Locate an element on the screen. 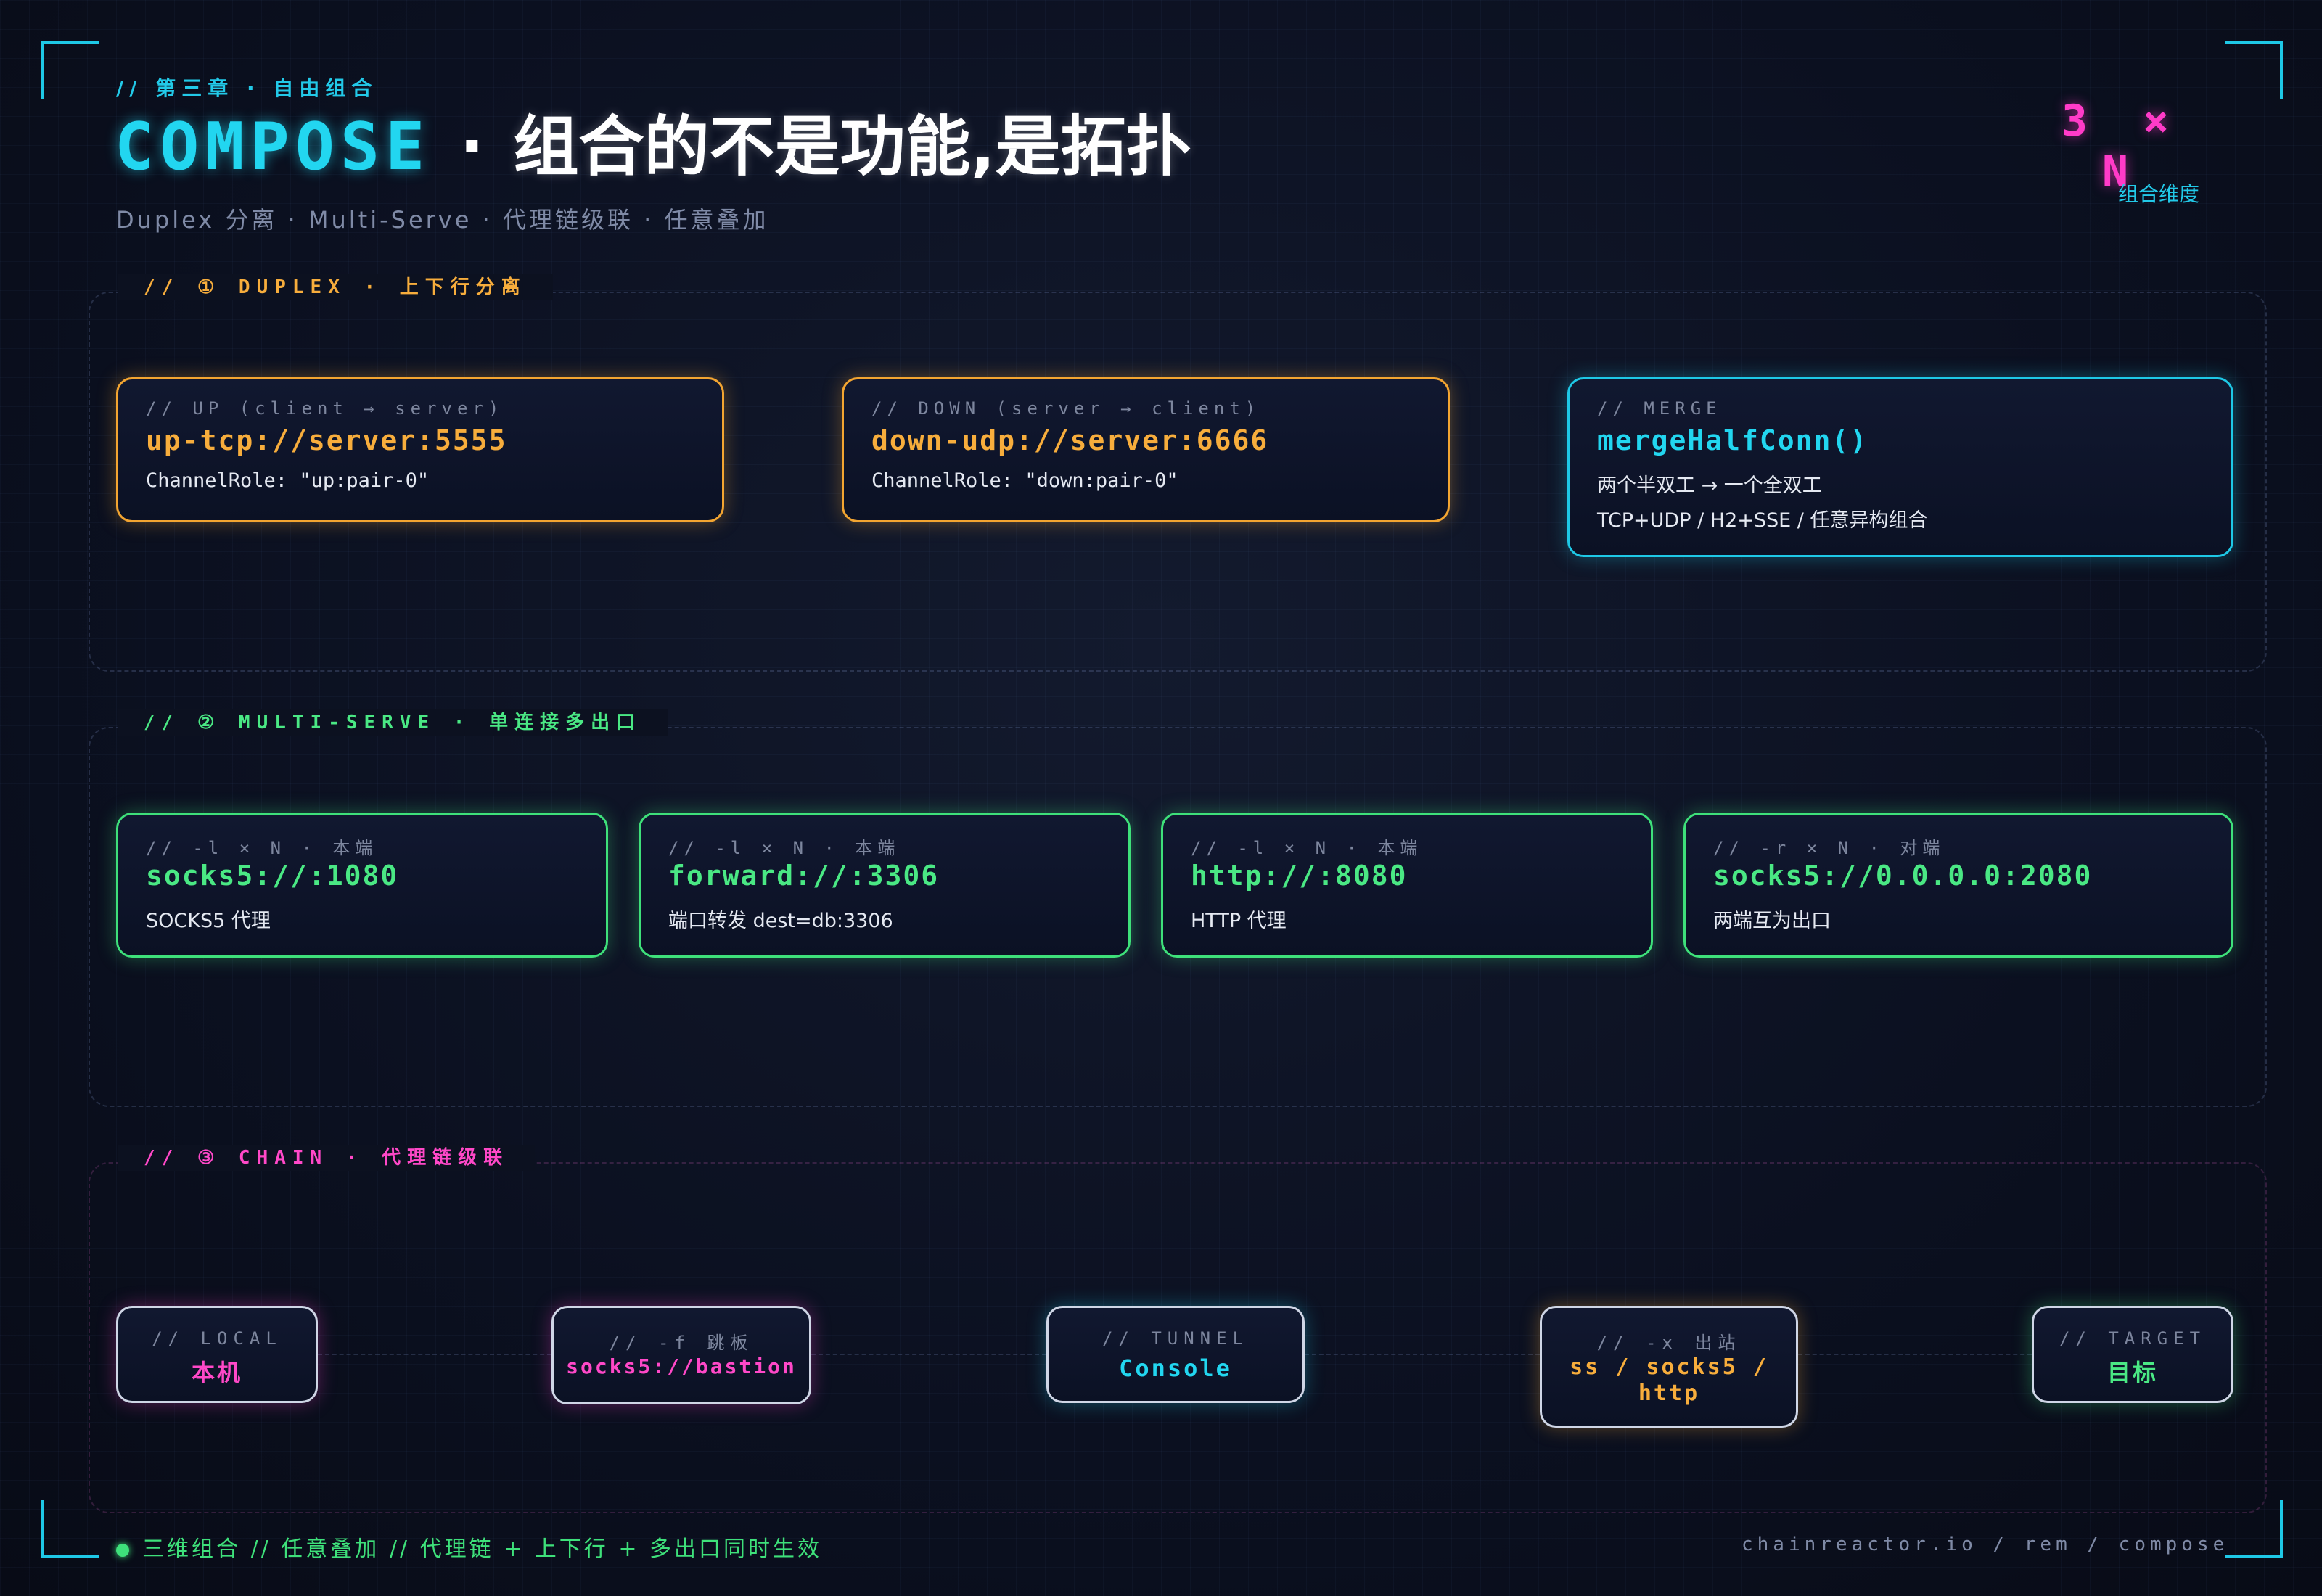 This screenshot has width=2322, height=1596. chain-node-local: // LOCAL 本机 is located at coordinates (217, 1354).